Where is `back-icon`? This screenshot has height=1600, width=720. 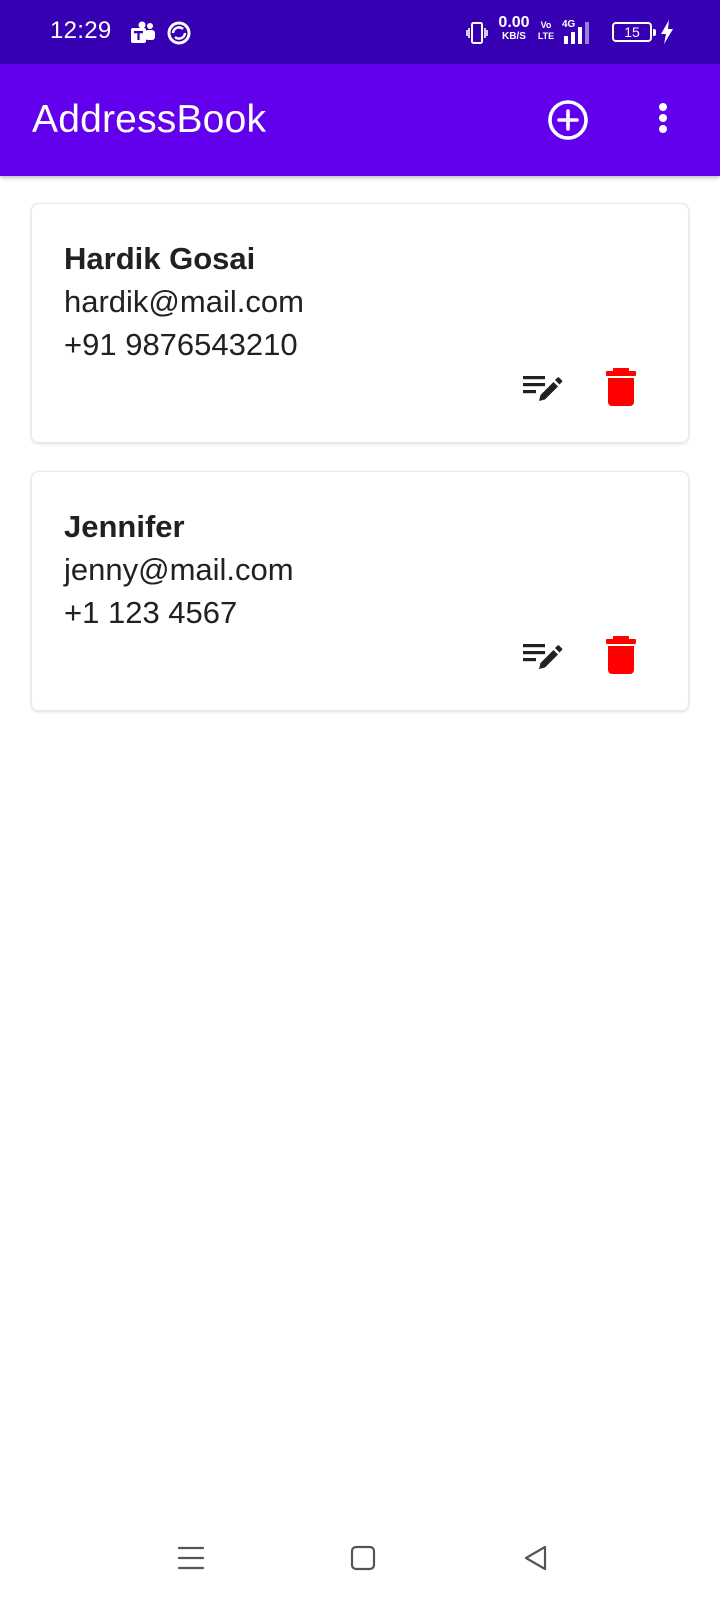 back-icon is located at coordinates (535, 1558).